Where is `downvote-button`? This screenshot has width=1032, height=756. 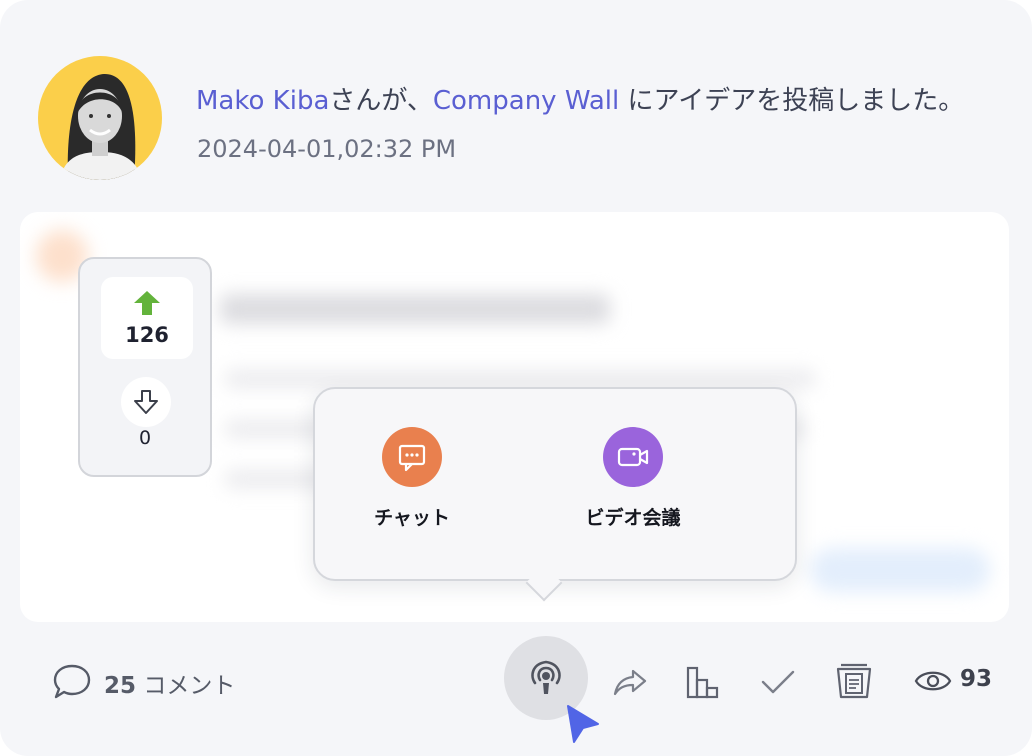 downvote-button is located at coordinates (146, 402).